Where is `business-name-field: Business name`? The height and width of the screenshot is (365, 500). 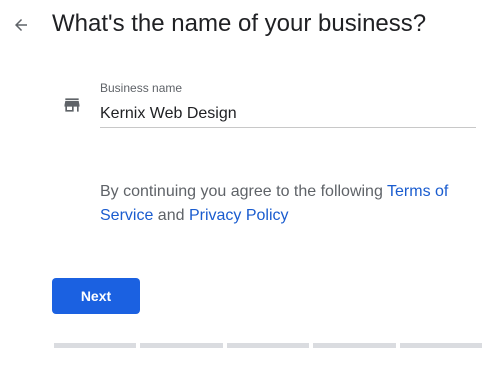
business-name-field: Business name is located at coordinates (288, 104).